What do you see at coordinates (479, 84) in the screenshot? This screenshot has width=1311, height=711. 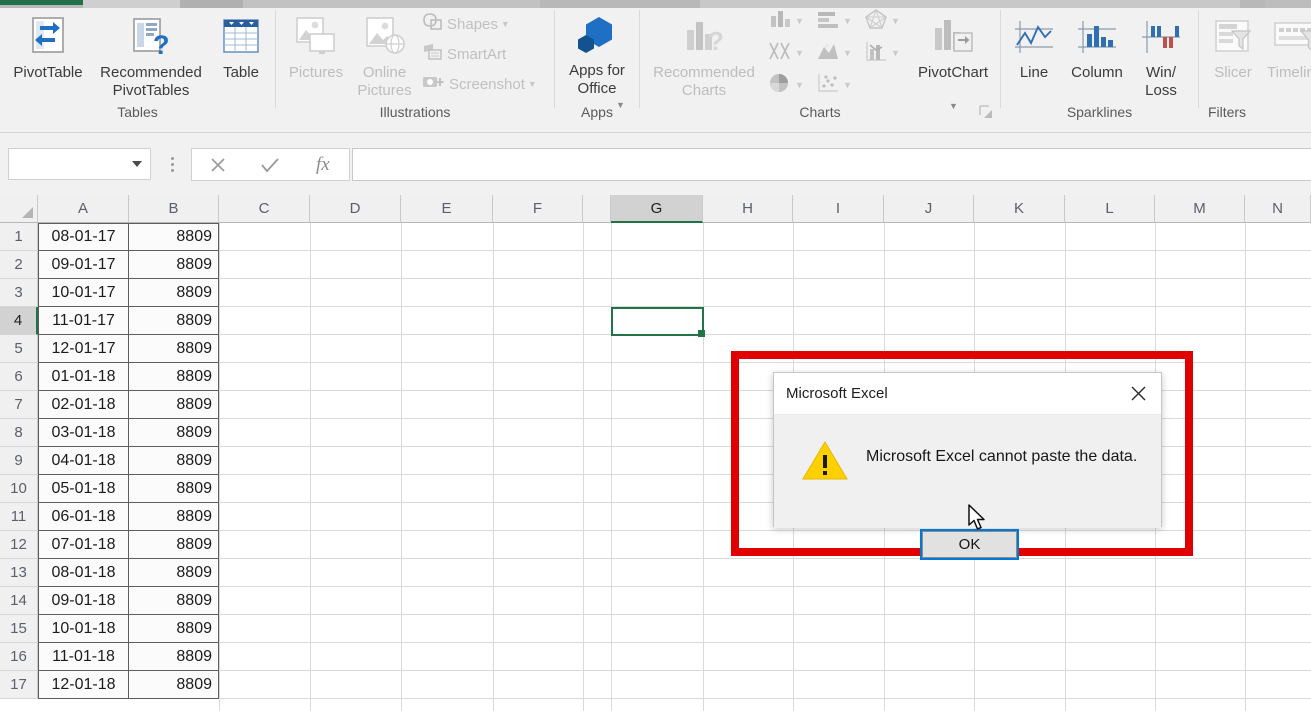 I see `screenshot-button: Screenshot ▼` at bounding box center [479, 84].